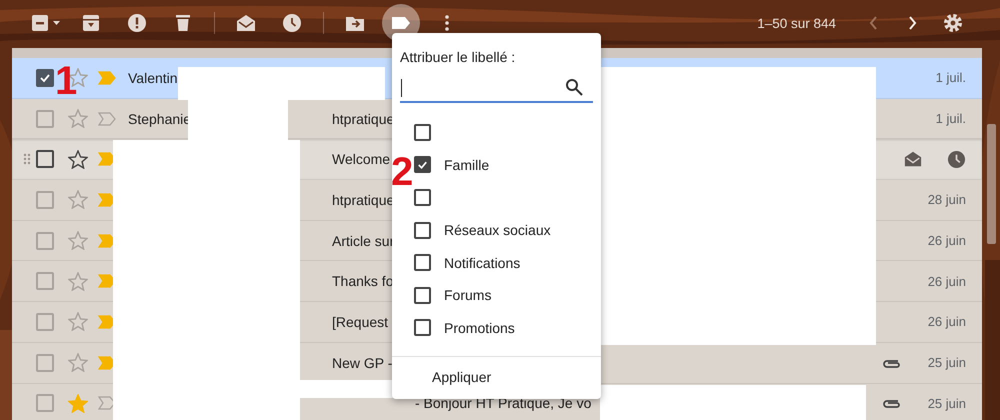 The width and height of the screenshot is (1000, 420). What do you see at coordinates (946, 200) in the screenshot?
I see `email-date: 28 juin` at bounding box center [946, 200].